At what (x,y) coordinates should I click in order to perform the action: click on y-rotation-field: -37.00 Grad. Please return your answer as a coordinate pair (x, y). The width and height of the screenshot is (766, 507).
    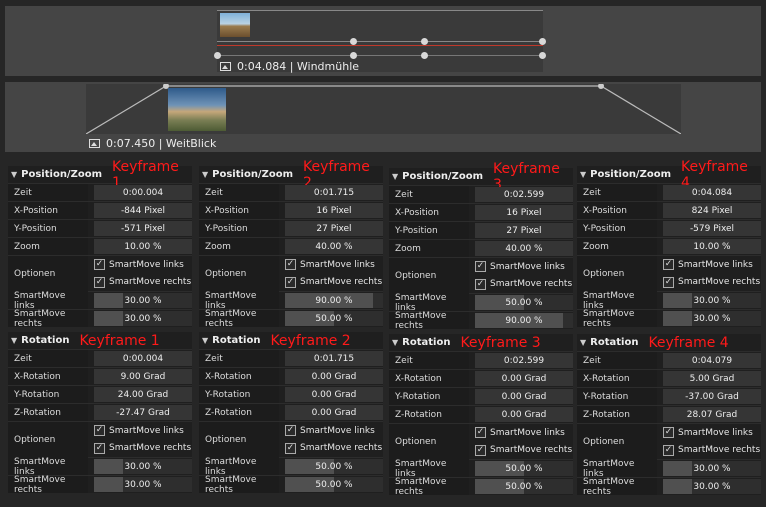
    Looking at the image, I should click on (712, 396).